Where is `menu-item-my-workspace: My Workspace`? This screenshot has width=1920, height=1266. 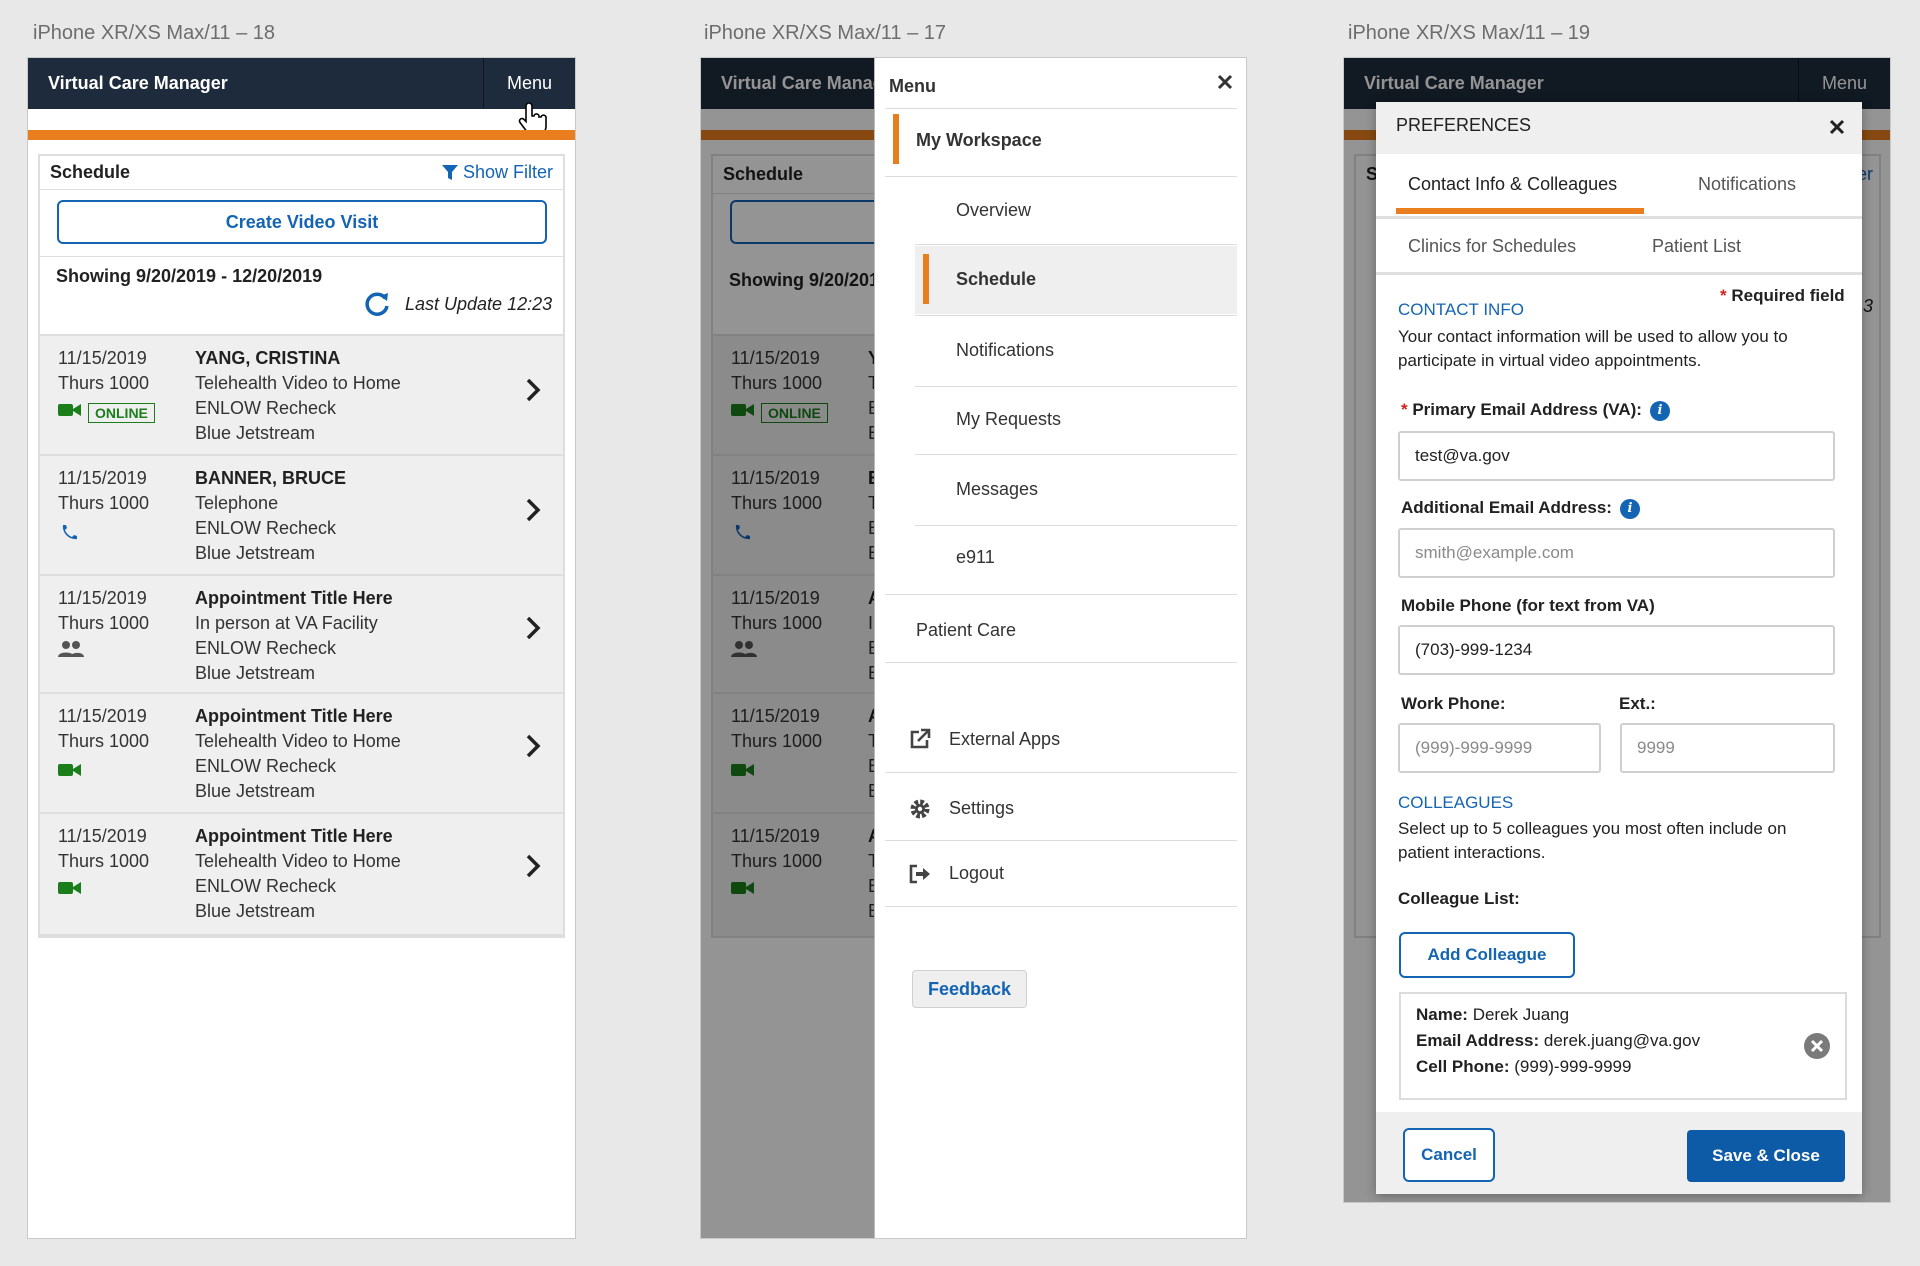
menu-item-my-workspace: My Workspace is located at coordinates (979, 140).